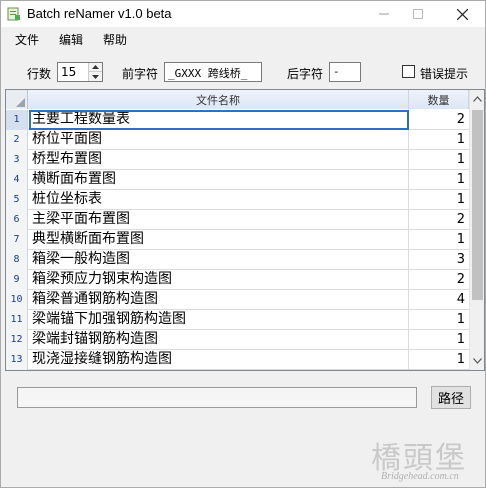  I want to click on table-row: 7 典型横断面布置图 1, so click(237, 240).